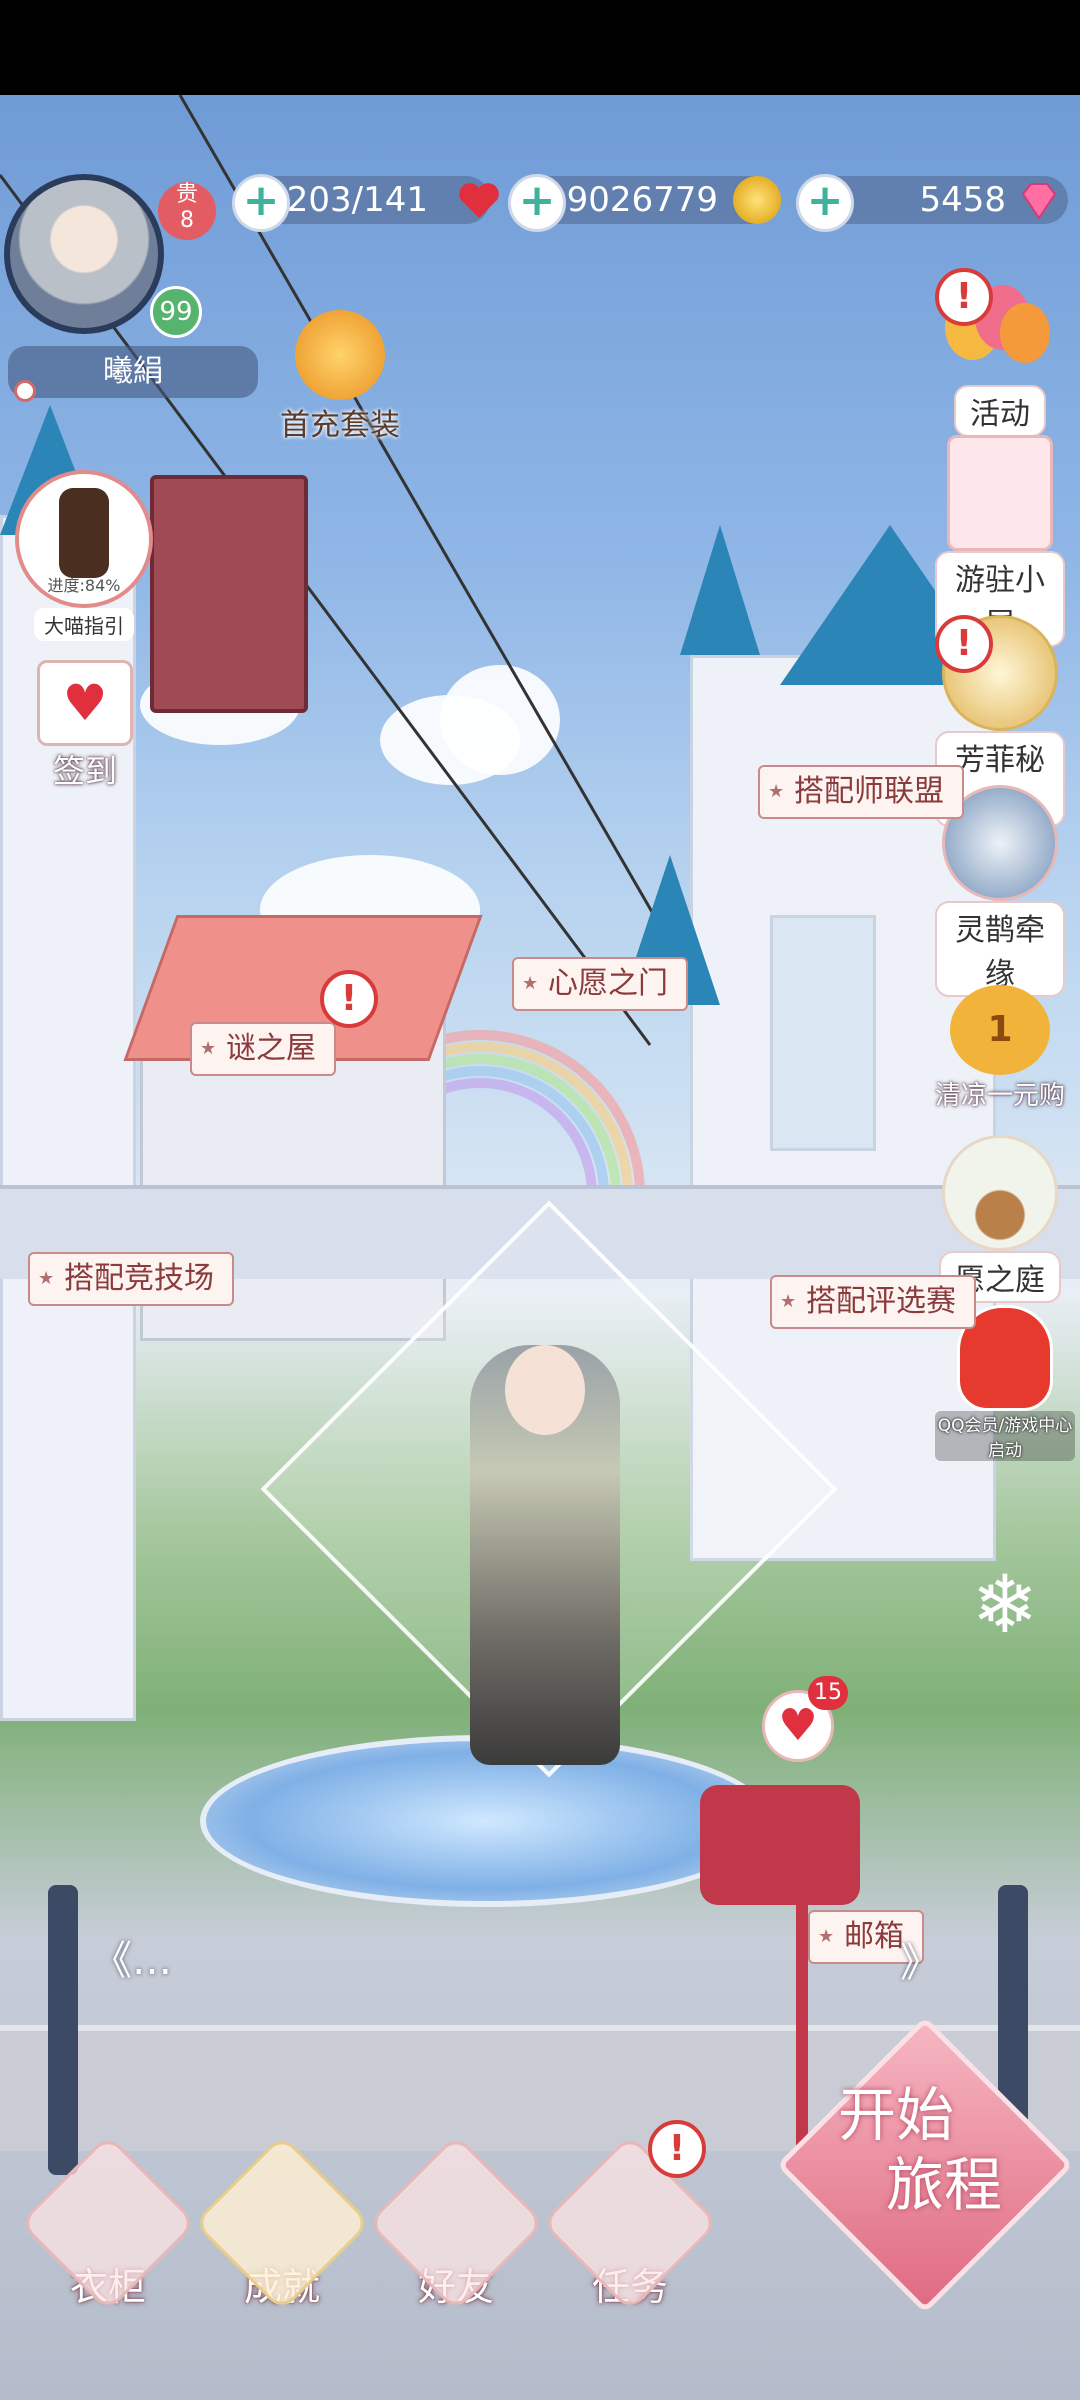  I want to click on letter-icon, so click(1000, 493).